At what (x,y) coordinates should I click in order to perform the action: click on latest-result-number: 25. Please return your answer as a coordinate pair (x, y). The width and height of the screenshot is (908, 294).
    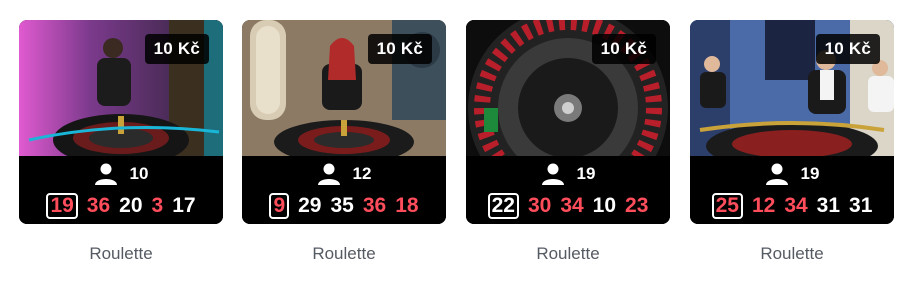
    Looking at the image, I should click on (727, 206).